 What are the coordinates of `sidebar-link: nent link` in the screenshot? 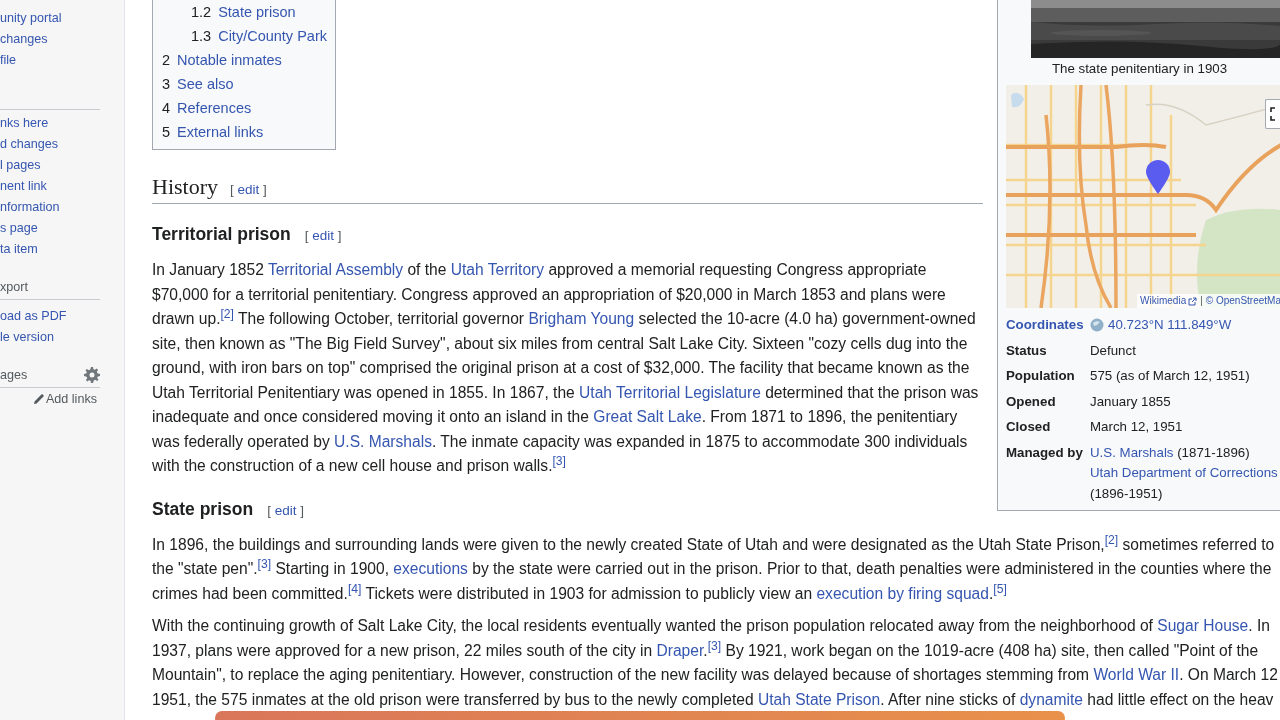 It's located at (23, 186).